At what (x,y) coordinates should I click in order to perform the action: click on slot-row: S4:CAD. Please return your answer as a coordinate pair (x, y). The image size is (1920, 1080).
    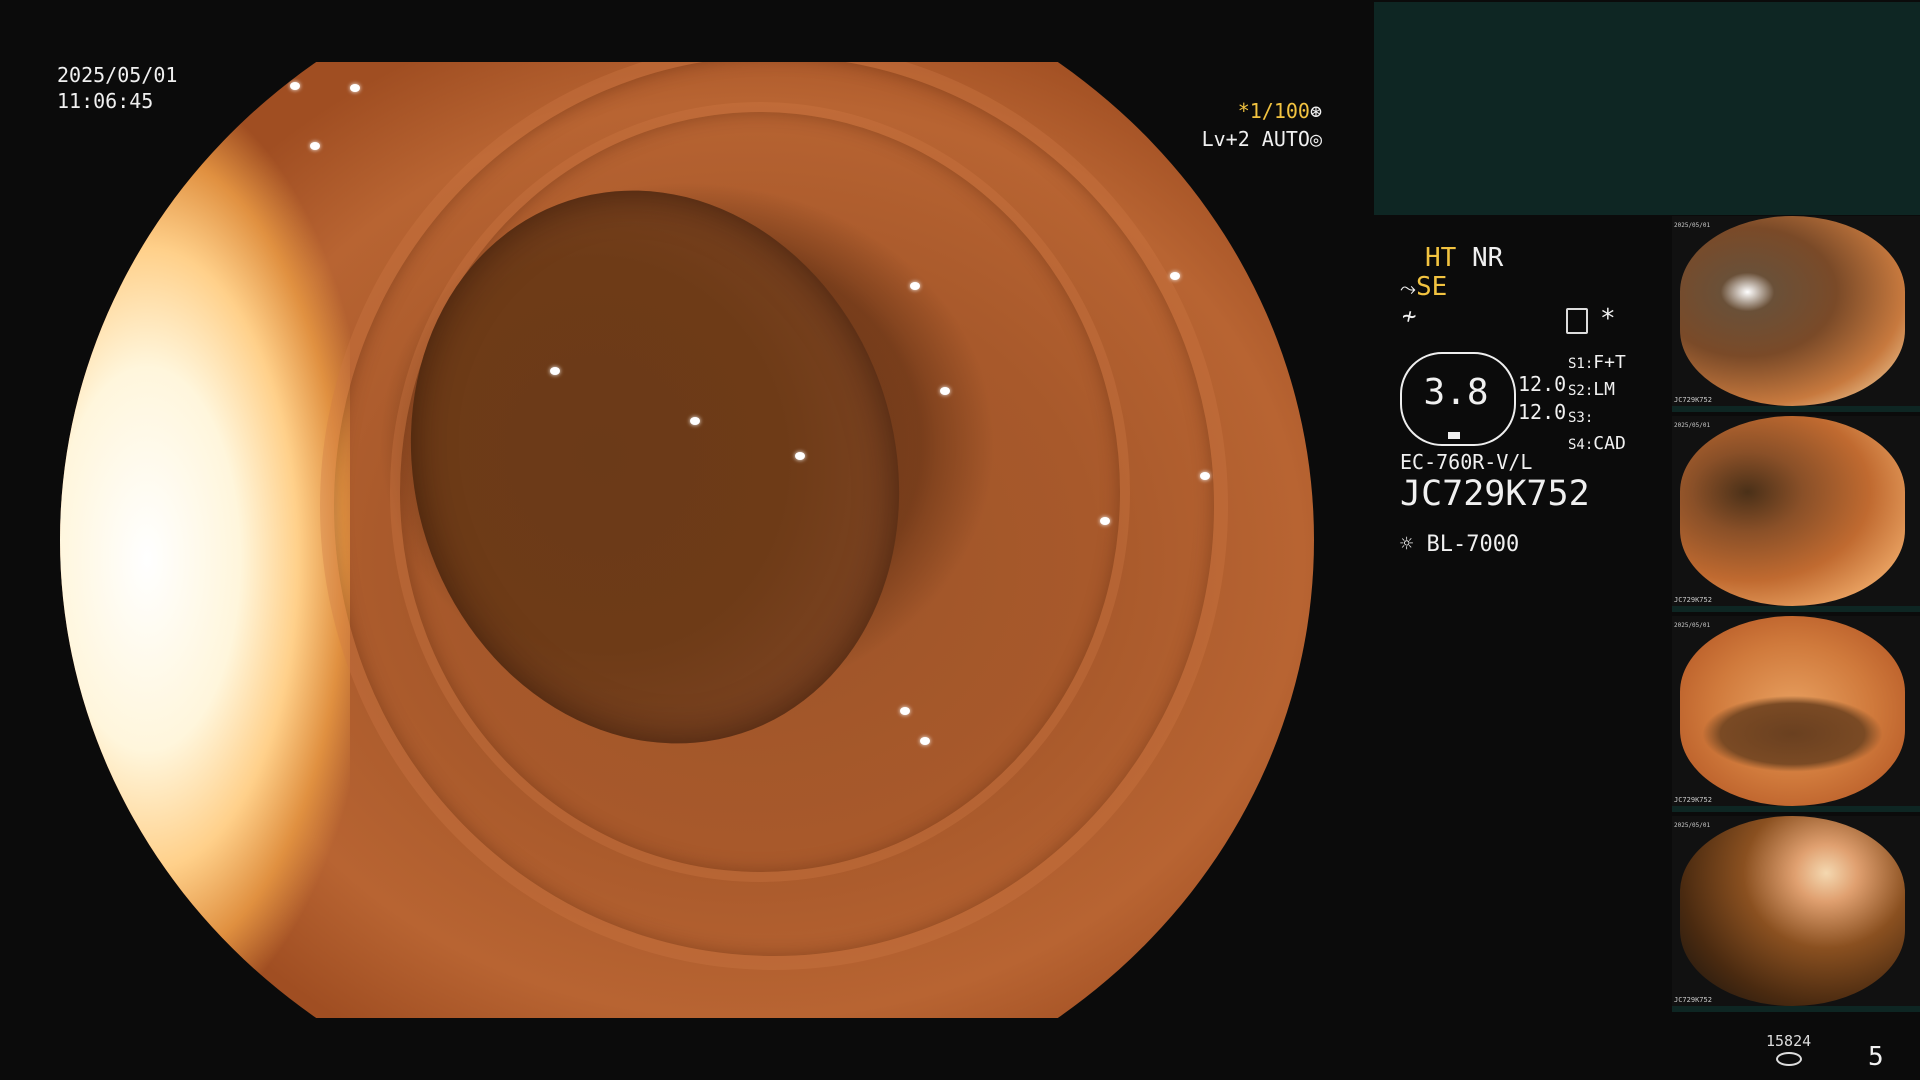
    Looking at the image, I should click on (1597, 444).